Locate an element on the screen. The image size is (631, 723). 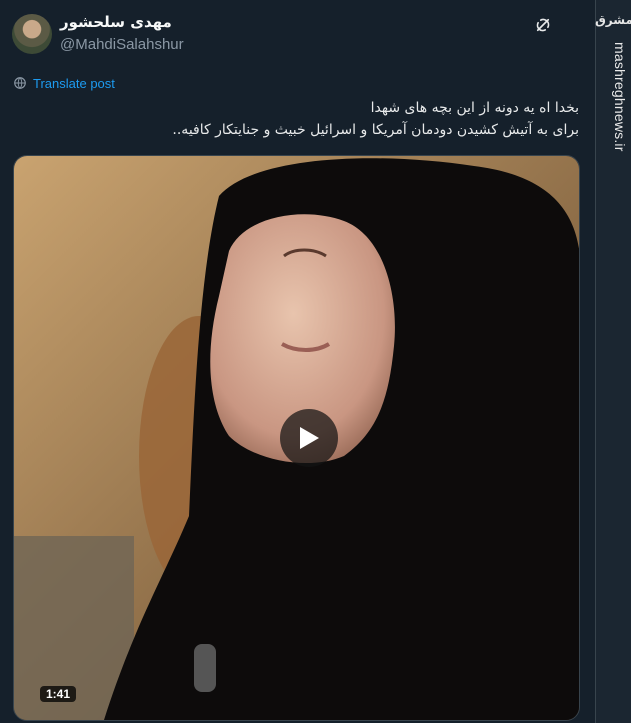
grok-icon is located at coordinates (543, 25).